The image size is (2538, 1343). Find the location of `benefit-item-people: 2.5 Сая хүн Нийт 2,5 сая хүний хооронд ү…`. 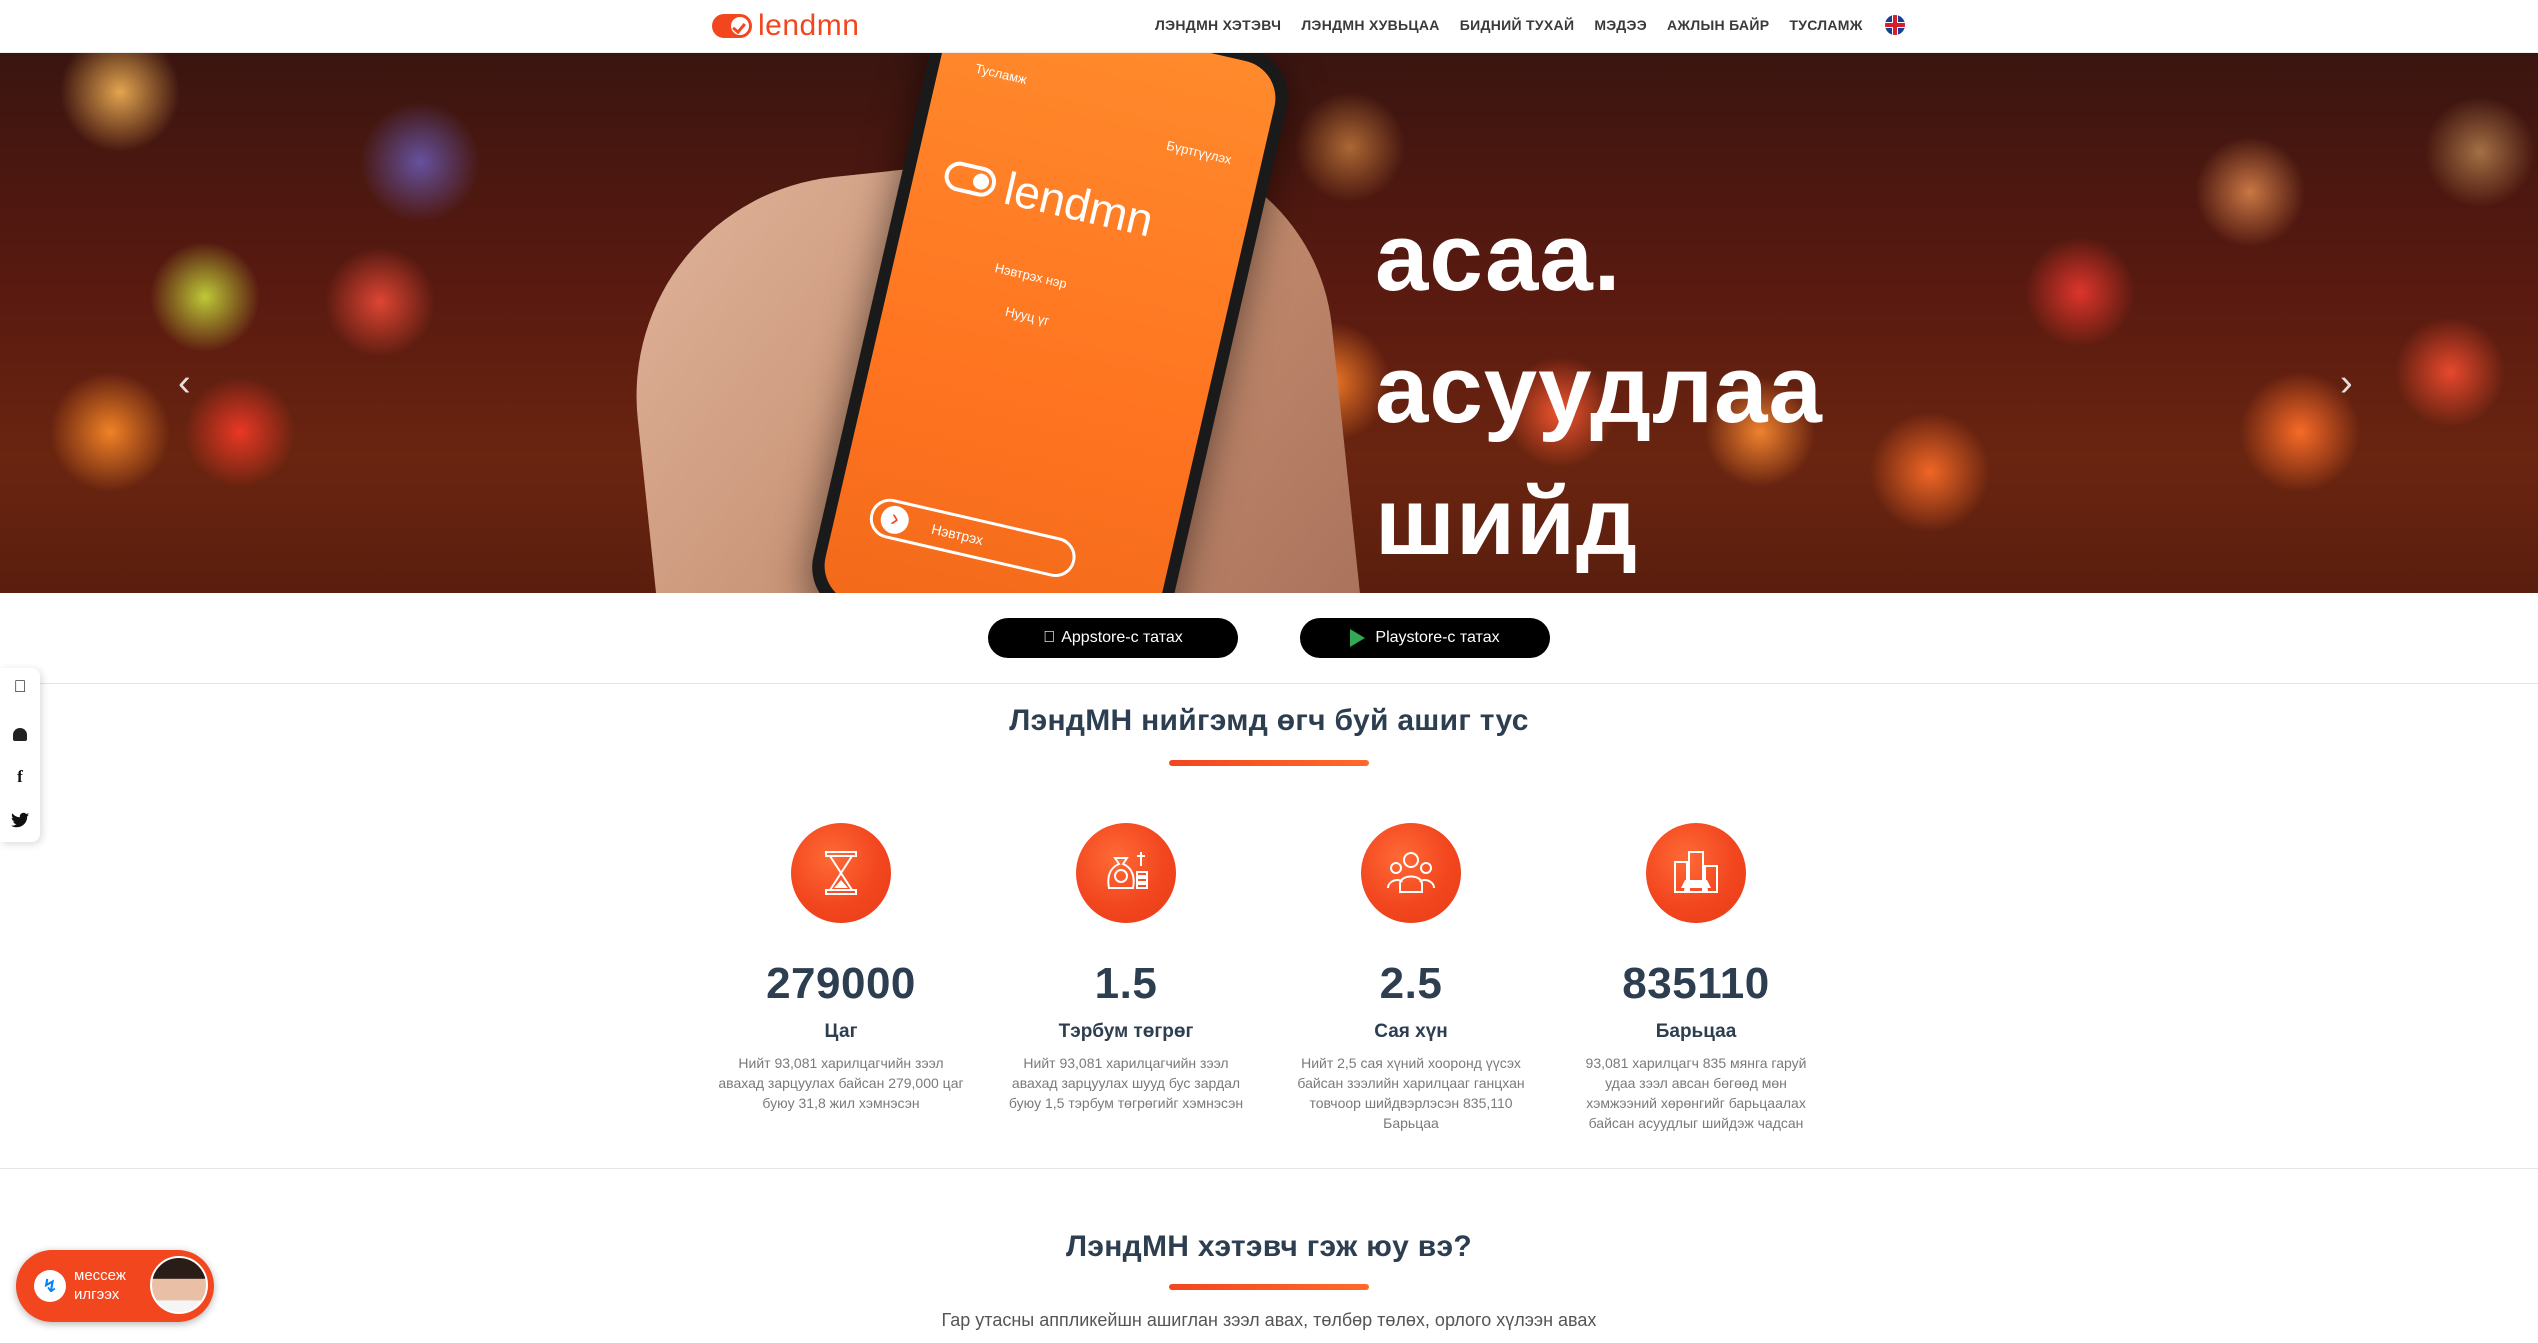

benefit-item-people: 2.5 Сая хүн Нийт 2,5 сая хүний хооронд ү… is located at coordinates (1411, 978).